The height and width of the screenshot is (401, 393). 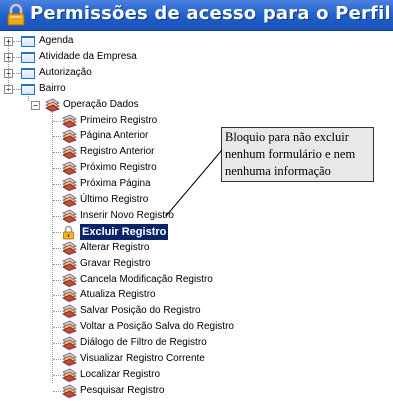 I want to click on tree-item: Atualiza Registro, so click(x=130, y=295).